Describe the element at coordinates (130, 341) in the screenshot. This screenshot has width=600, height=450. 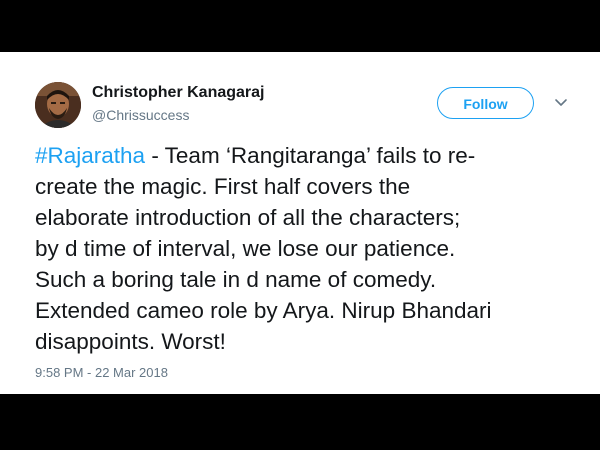
I see `tweet-line: disappoints. Worst!` at that location.